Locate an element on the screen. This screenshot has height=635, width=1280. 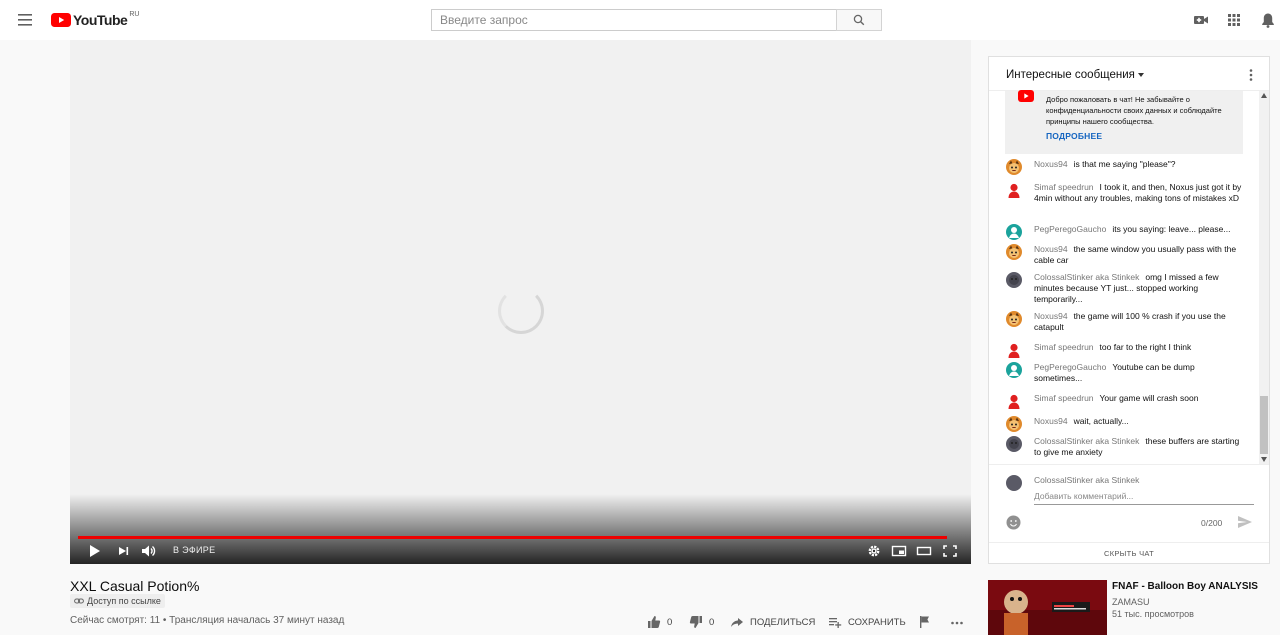
chat-message: Simaf speedrun Your game will crash soon is located at coordinates (1124, 401).